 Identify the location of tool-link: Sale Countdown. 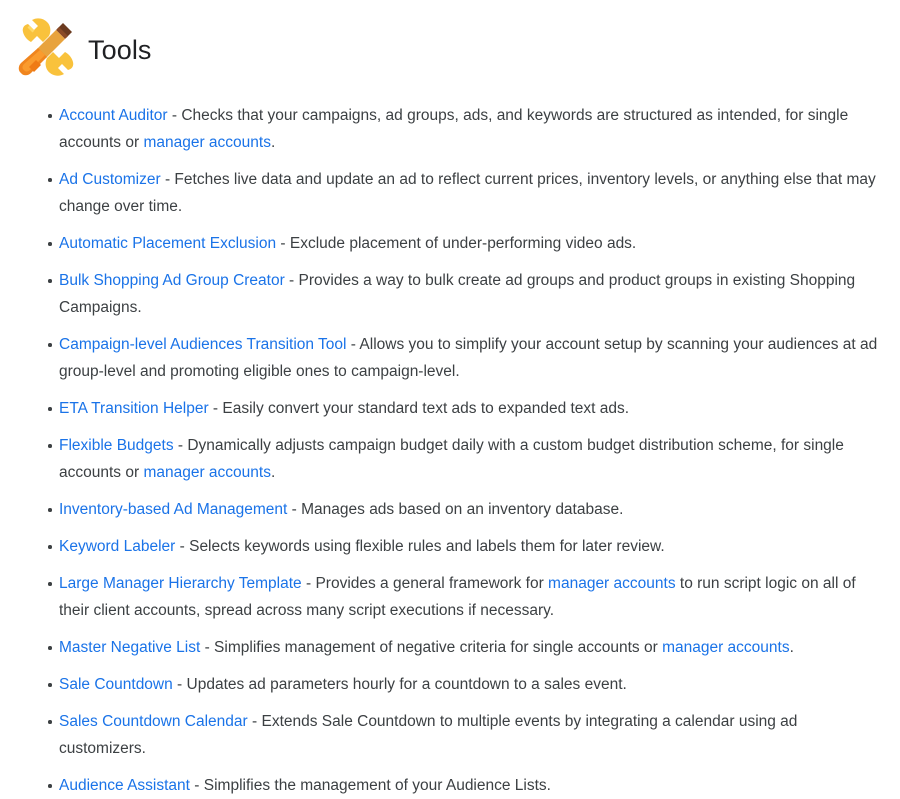
(116, 684).